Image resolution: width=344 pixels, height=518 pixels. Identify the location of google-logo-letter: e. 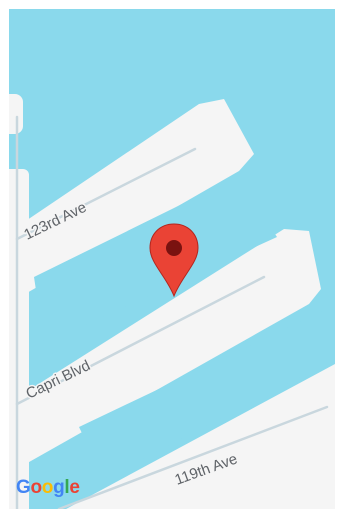
(74, 487).